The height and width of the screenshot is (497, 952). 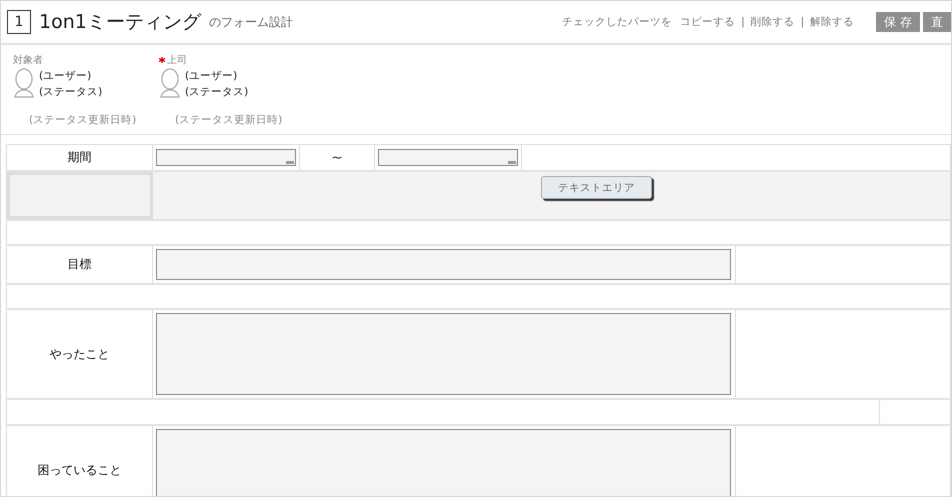 I want to click on text-area, so click(x=443, y=354).